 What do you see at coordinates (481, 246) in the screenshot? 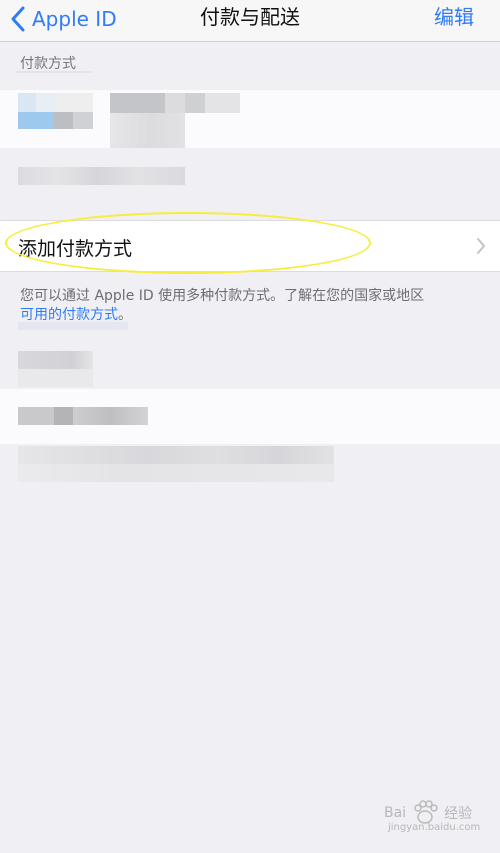
I see `chevron-right-icon` at bounding box center [481, 246].